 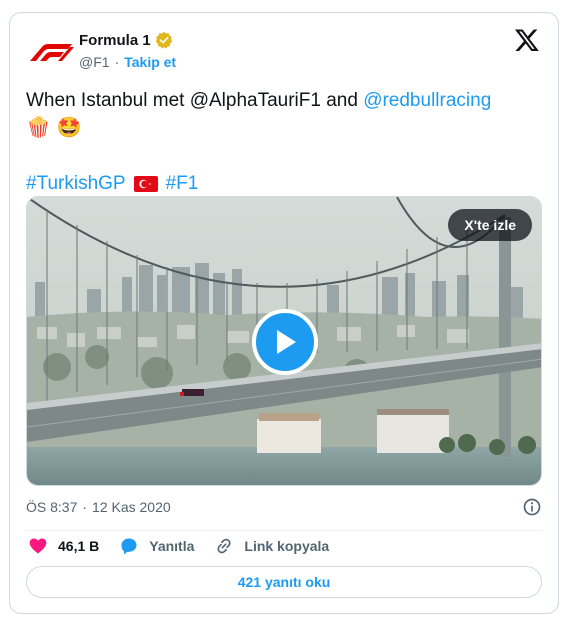 What do you see at coordinates (79, 546) in the screenshot?
I see `like-count: 46,1 B` at bounding box center [79, 546].